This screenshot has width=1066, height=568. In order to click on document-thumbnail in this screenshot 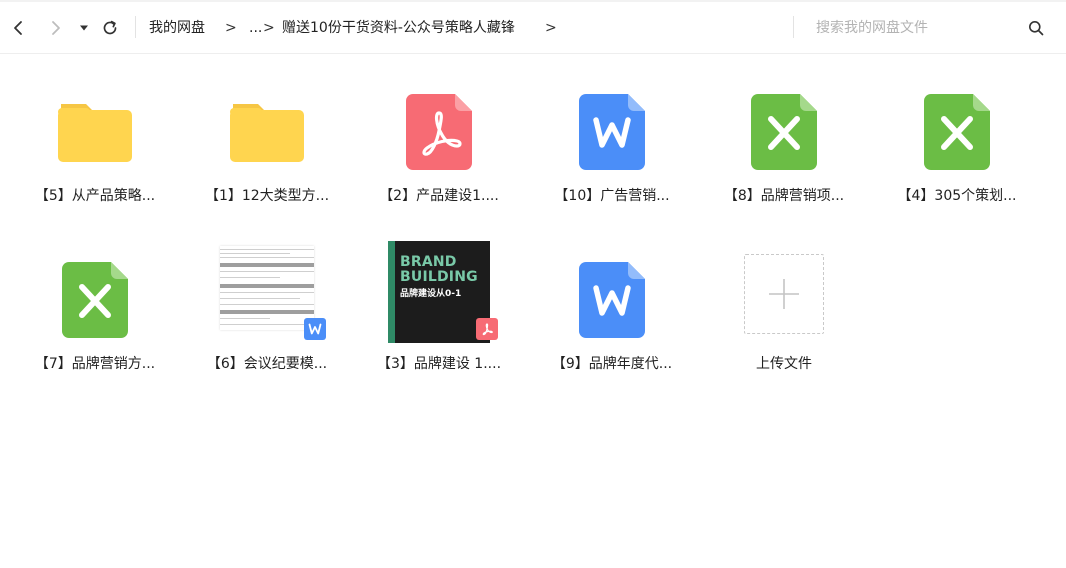, I will do `click(267, 288)`.